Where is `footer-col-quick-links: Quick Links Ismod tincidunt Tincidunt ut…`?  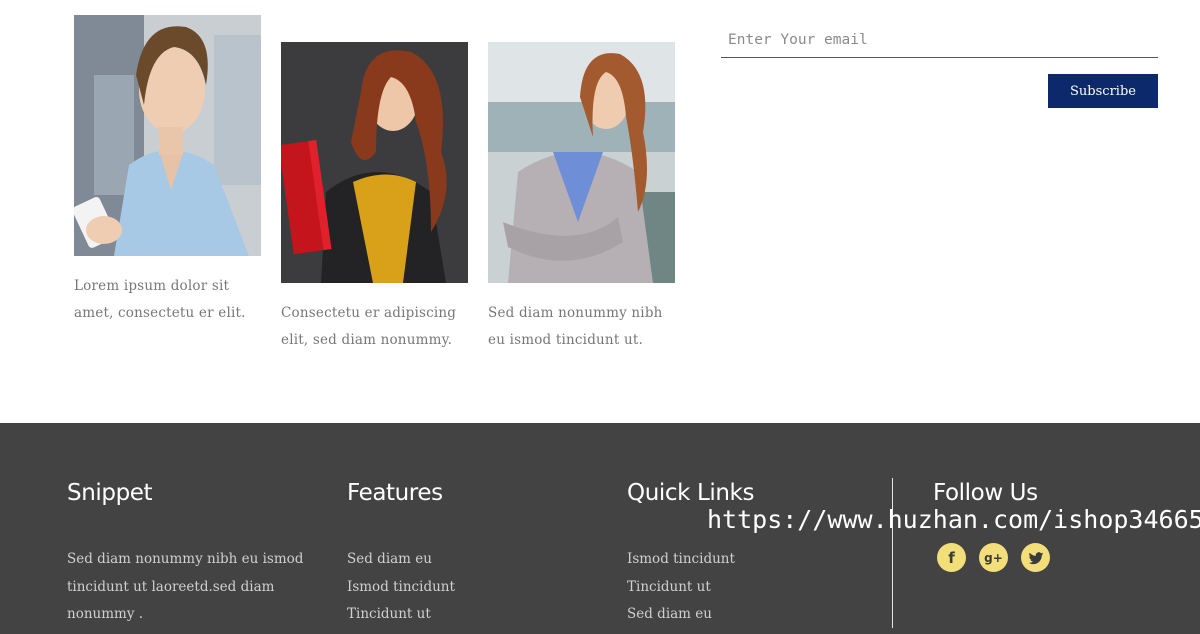 footer-col-quick-links: Quick Links Ismod tincidunt Tincidunt ut… is located at coordinates (727, 553).